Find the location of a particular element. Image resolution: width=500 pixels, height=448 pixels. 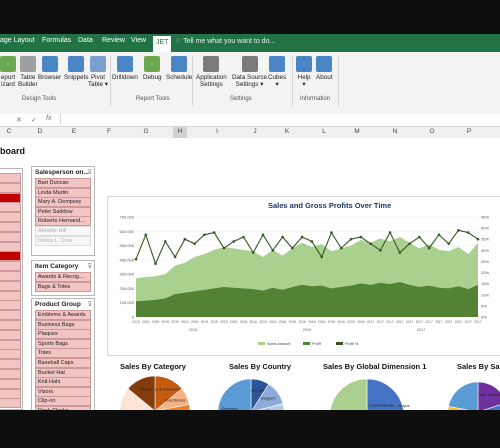

help-button: Help ▾ is located at coordinates (304, 72).